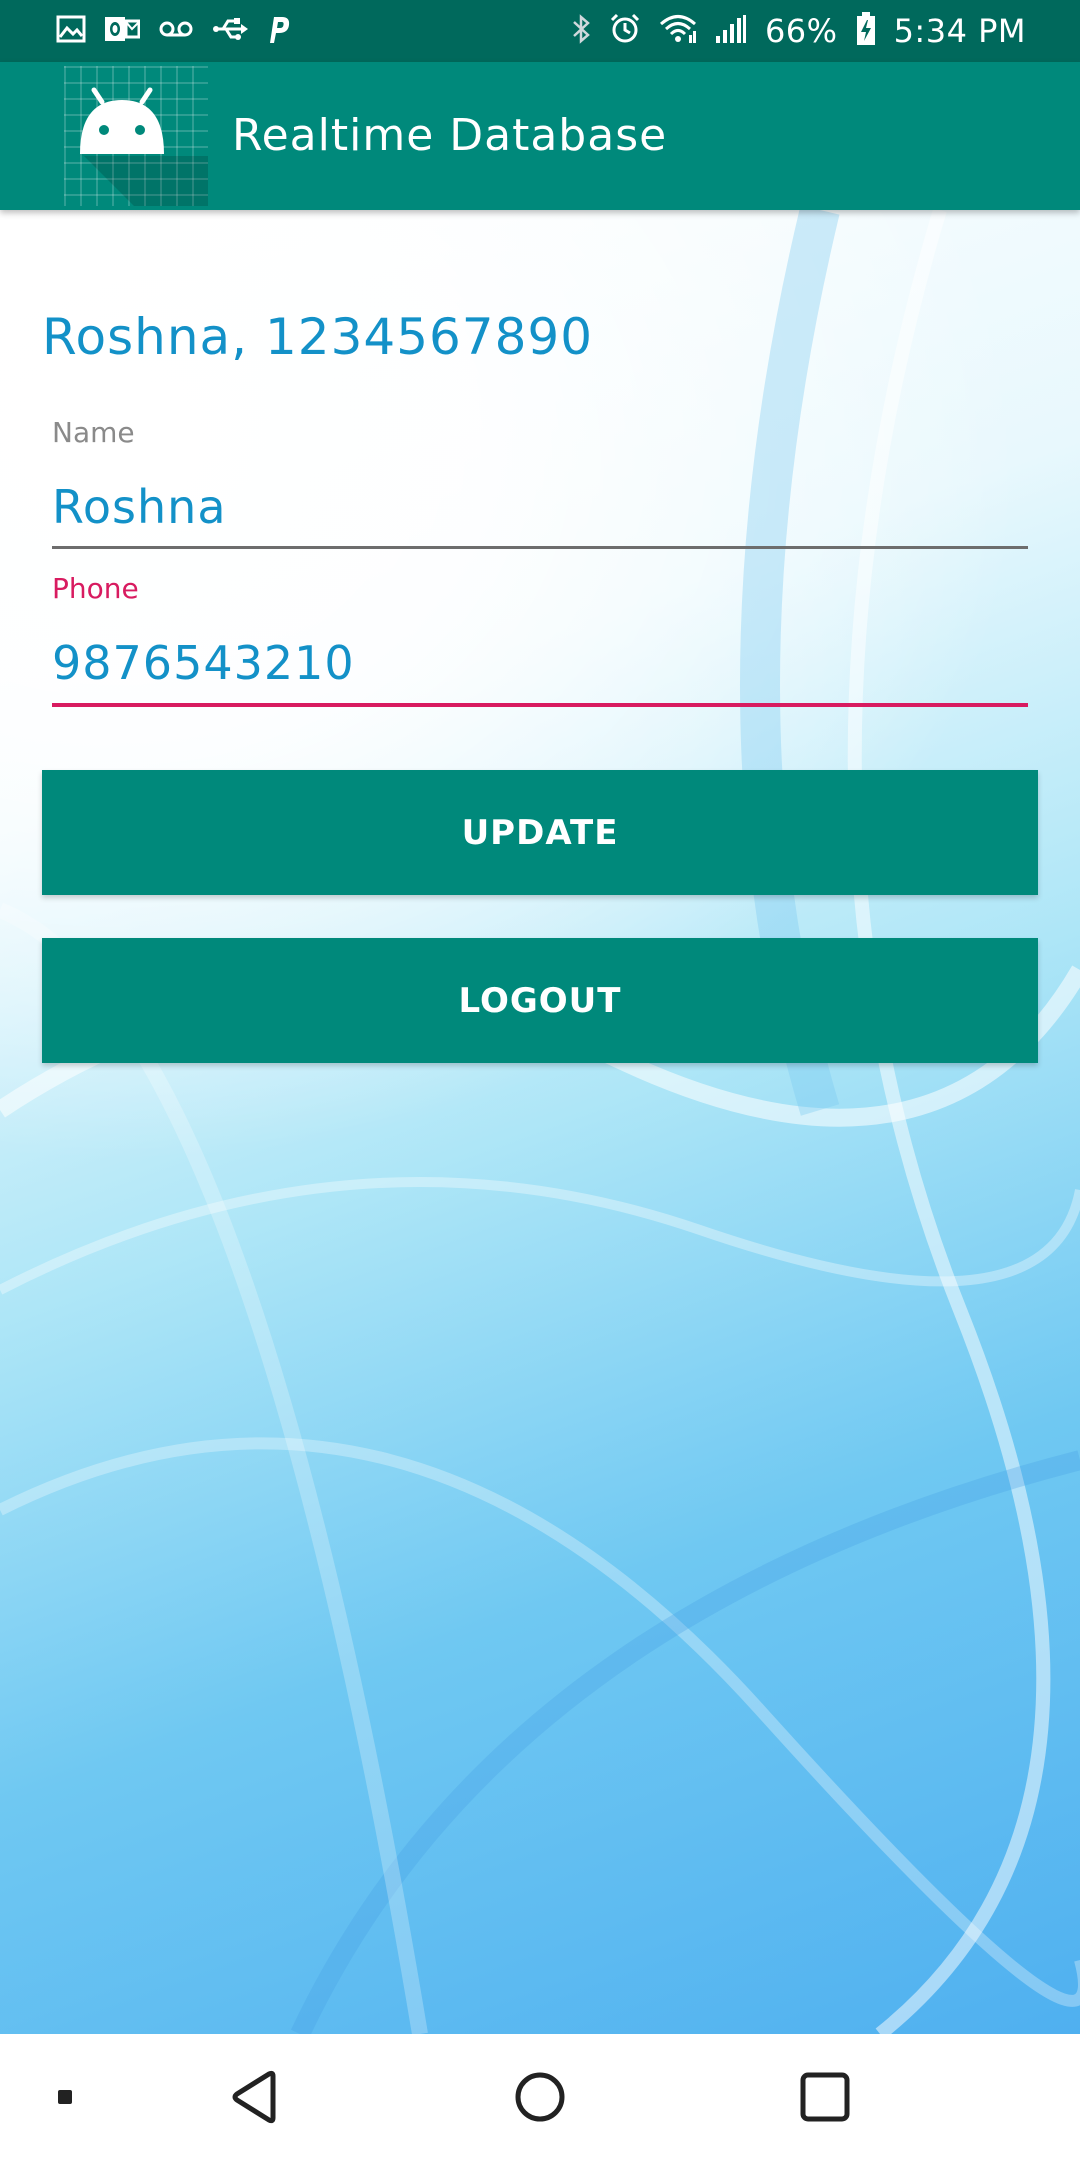 The width and height of the screenshot is (1080, 2160). Describe the element at coordinates (866, 31) in the screenshot. I see `battery-charging-icon` at that location.